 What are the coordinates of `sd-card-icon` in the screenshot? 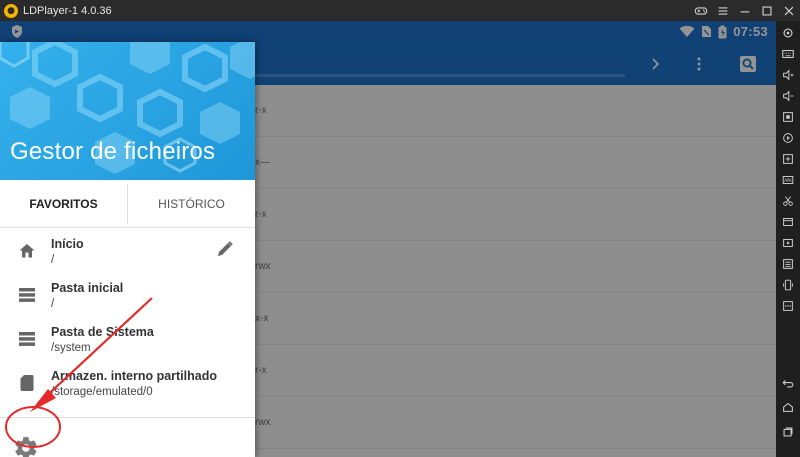 It's located at (27, 383).